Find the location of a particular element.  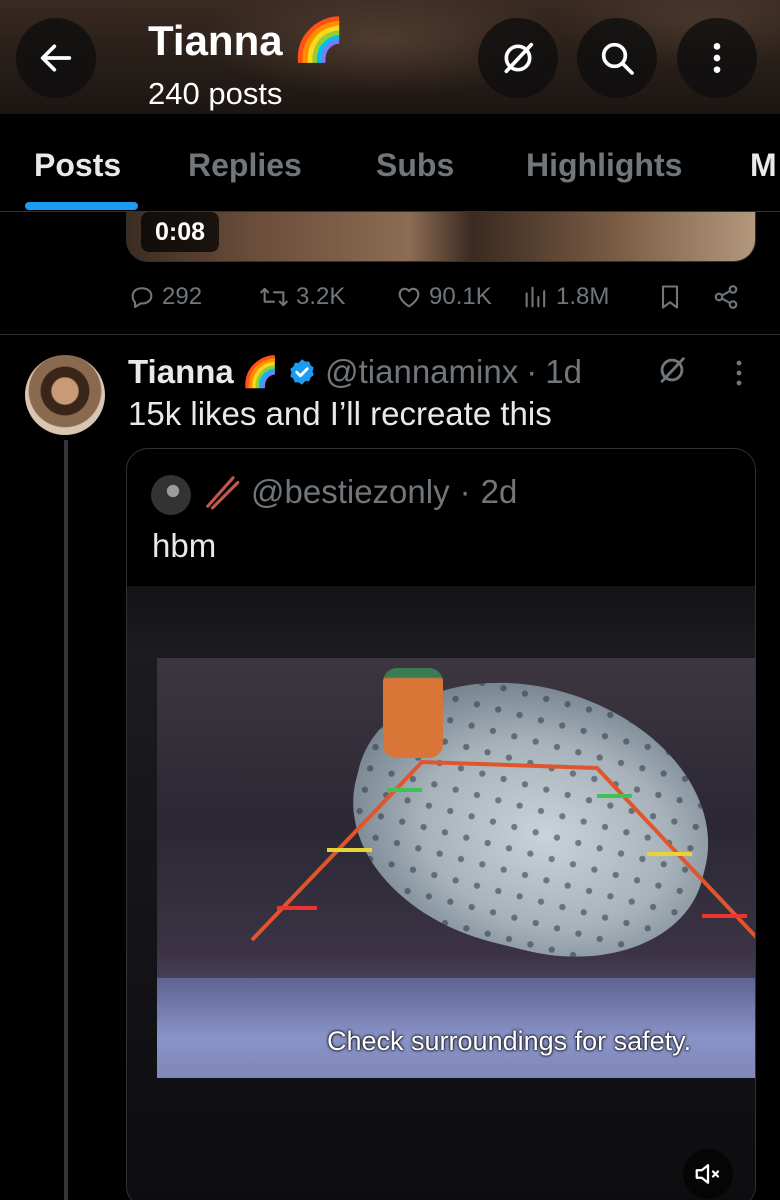

quoted-time: 2d is located at coordinates (499, 491).